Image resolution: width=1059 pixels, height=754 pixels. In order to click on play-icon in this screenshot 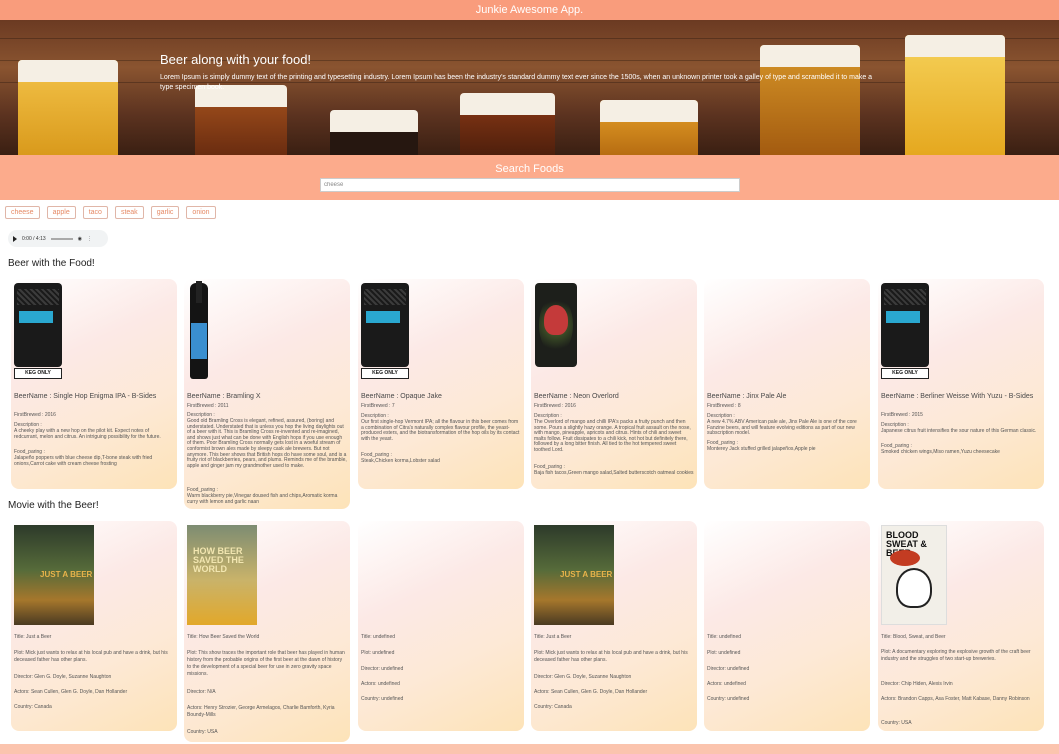, I will do `click(15, 238)`.